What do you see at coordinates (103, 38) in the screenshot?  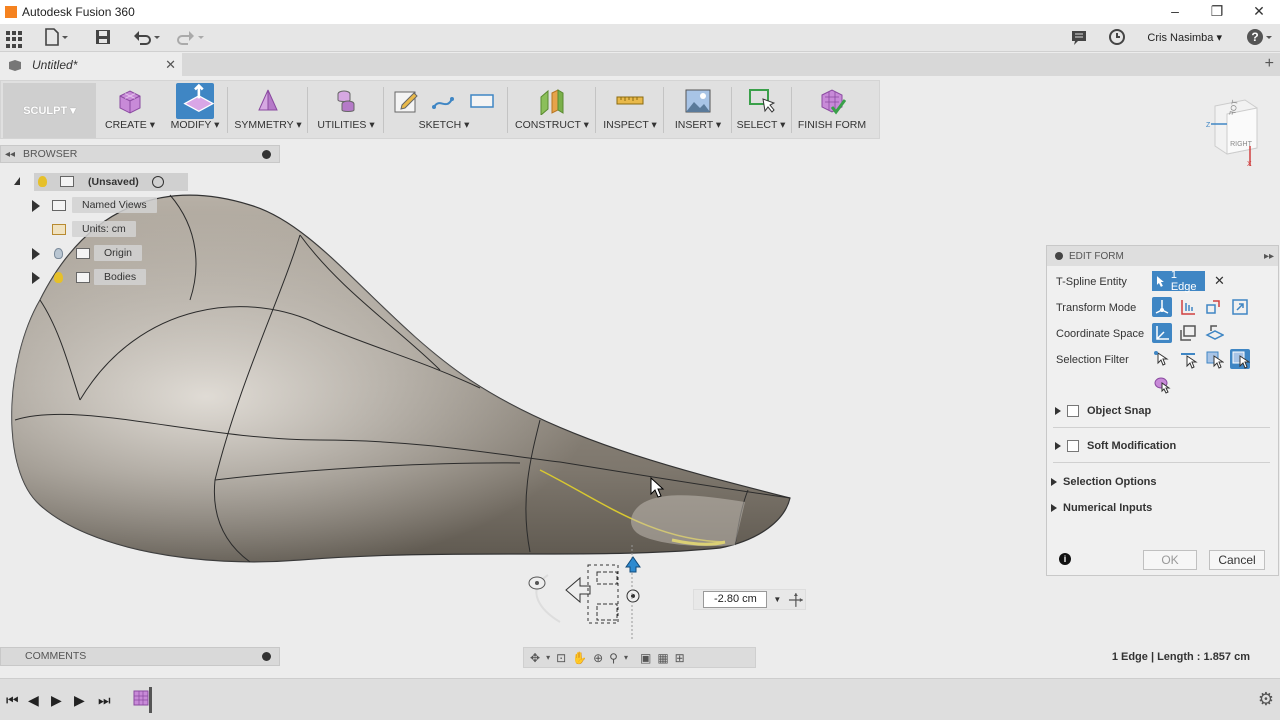 I see `save-icon` at bounding box center [103, 38].